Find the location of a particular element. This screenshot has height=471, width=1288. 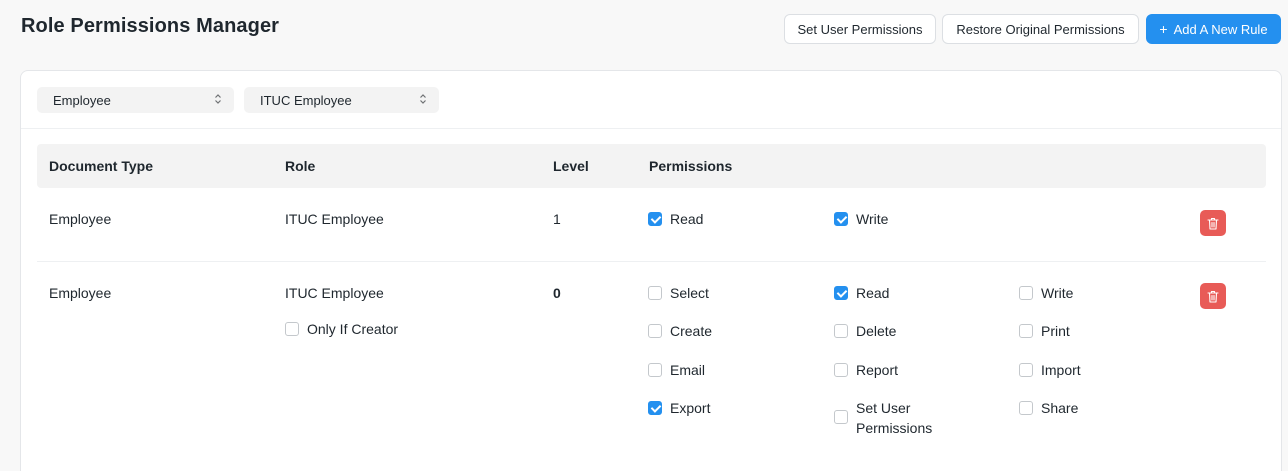

plus-icon: + is located at coordinates (1163, 29).